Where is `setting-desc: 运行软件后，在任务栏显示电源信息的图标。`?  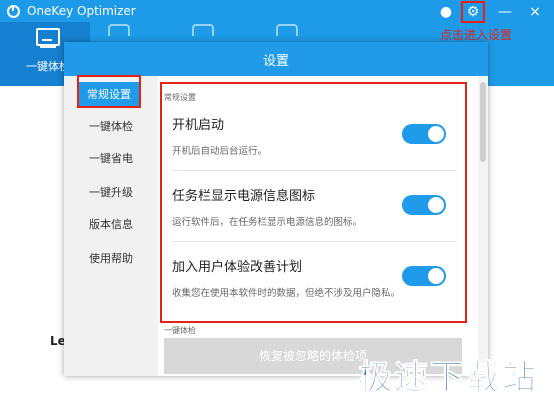
setting-desc: 运行软件后，在任务栏显示电源信息的图标。 is located at coordinates (267, 222).